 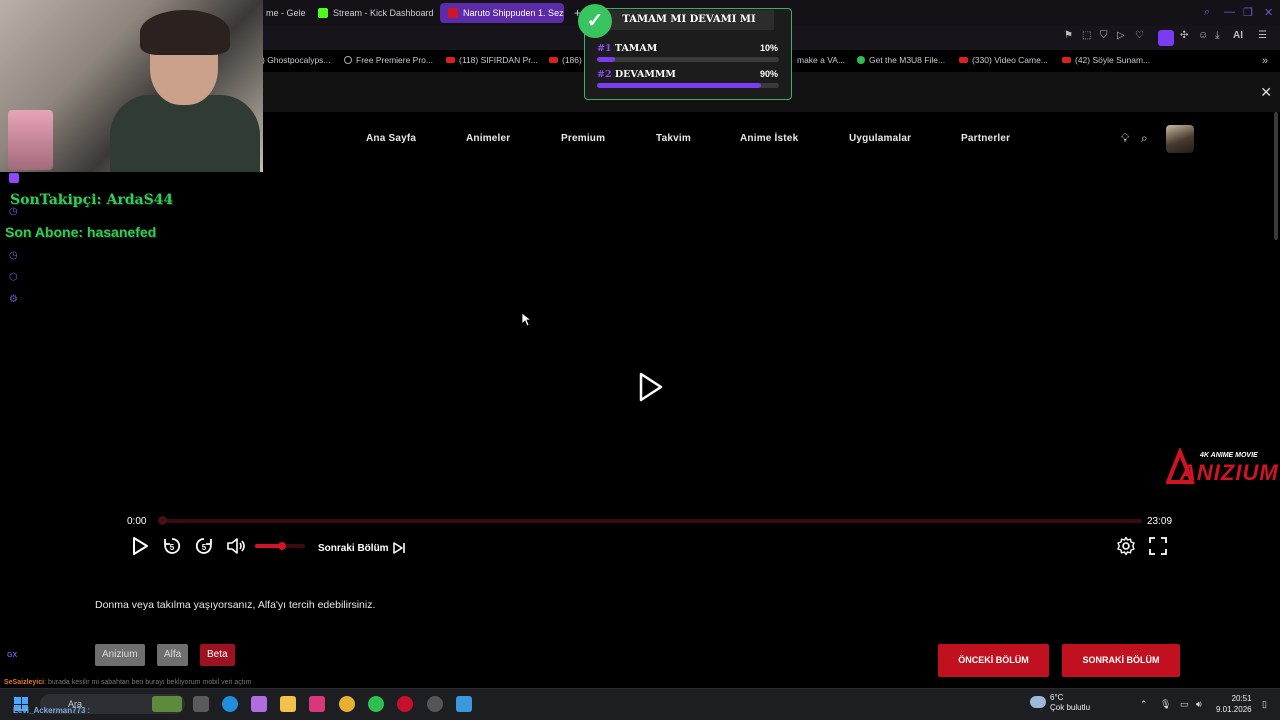 I want to click on play-icon, so click(x=141, y=546).